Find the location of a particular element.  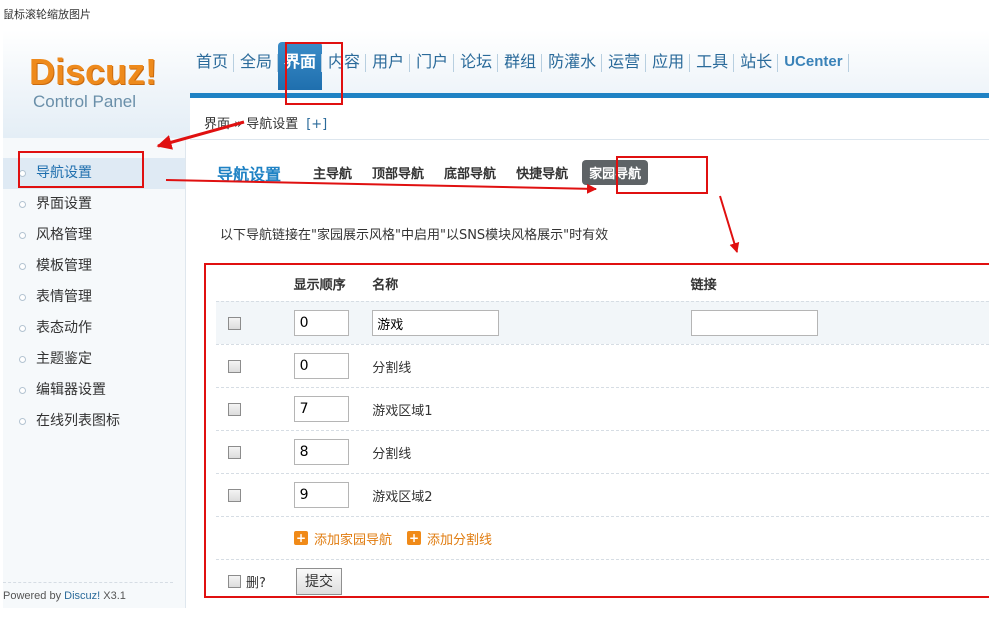

table-row: 游戏区域2 is located at coordinates (602, 494).